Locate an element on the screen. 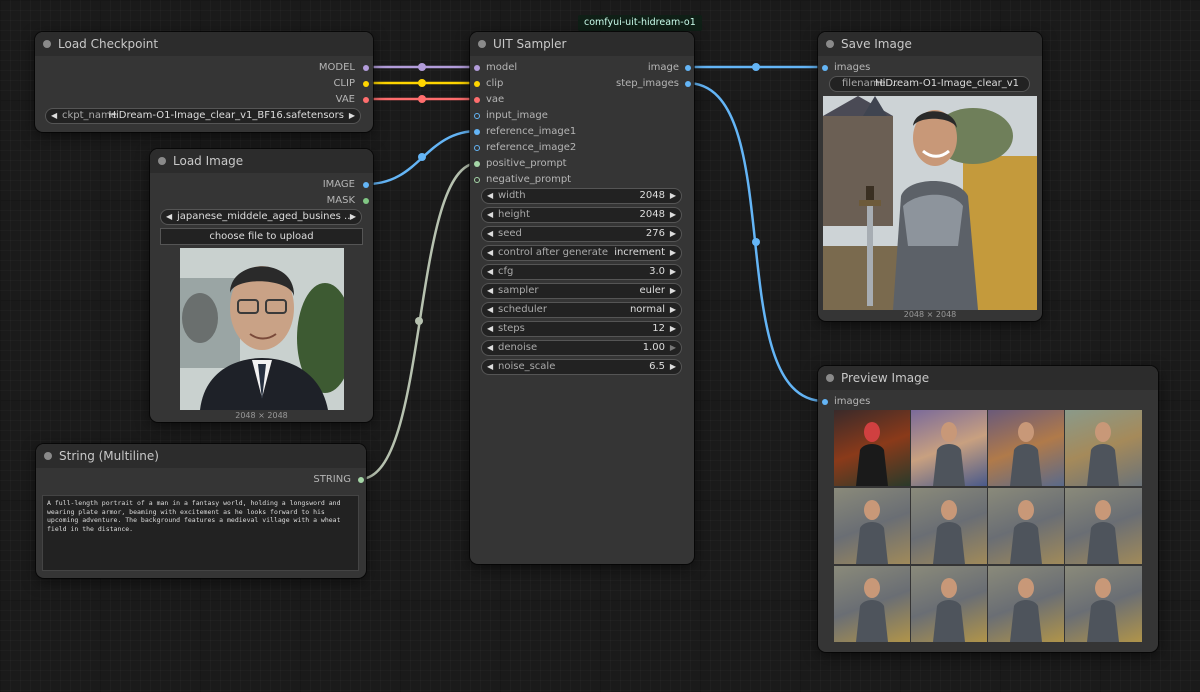  input-reference-image2: reference_image2 is located at coordinates (525, 148).